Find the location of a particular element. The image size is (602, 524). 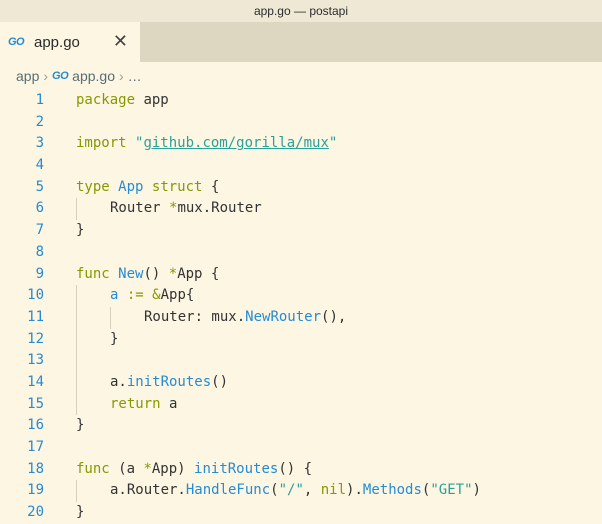

tab-app-go: GO app.go ✕ is located at coordinates (70, 42).